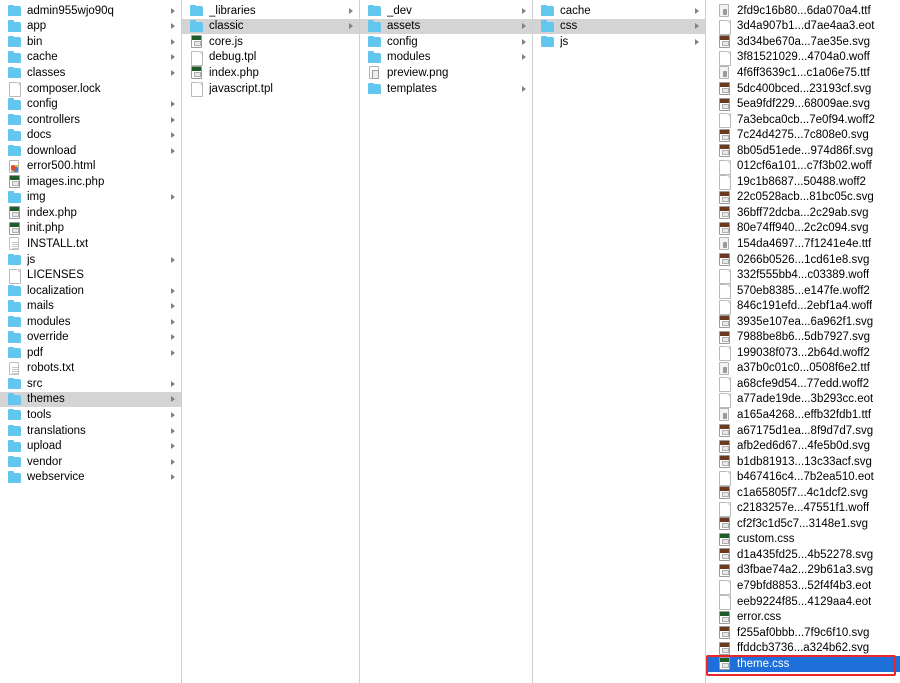 This screenshot has width=900, height=683. What do you see at coordinates (803, 663) in the screenshot?
I see `list-item: theme.css` at bounding box center [803, 663].